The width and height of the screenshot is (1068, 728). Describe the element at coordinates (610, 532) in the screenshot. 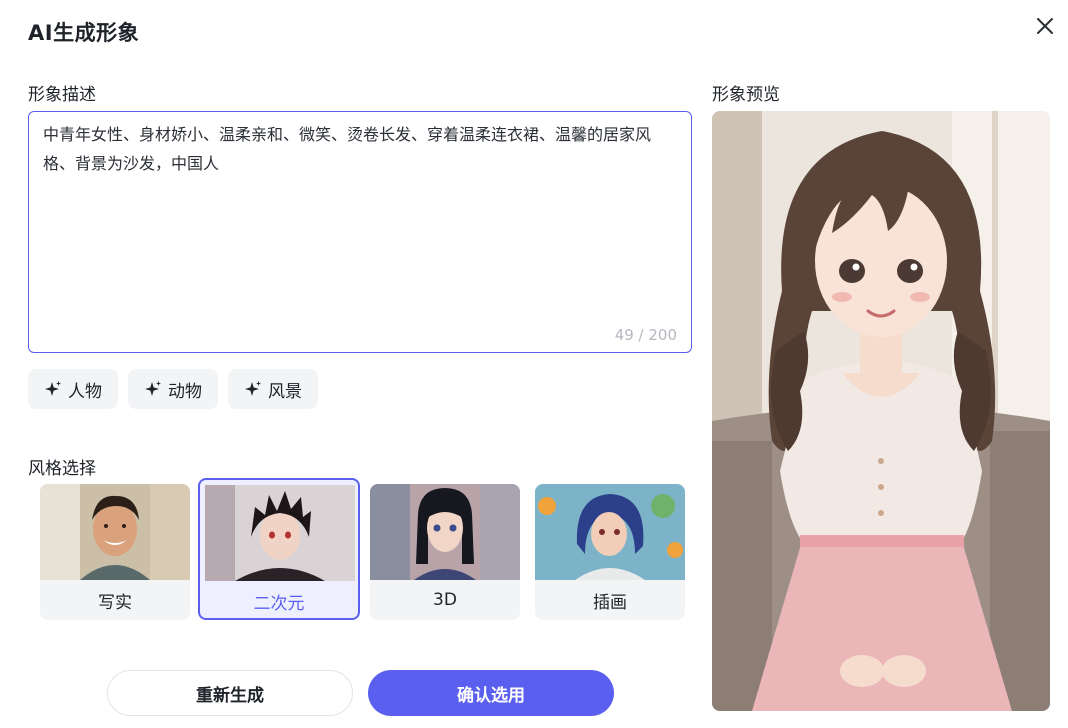

I see `style-thumbnail-illustration` at that location.